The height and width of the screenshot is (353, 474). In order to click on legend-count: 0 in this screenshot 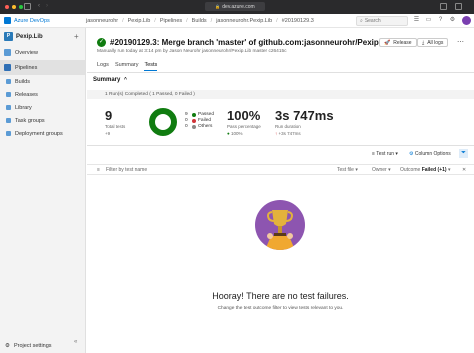, I will do `click(186, 126)`.